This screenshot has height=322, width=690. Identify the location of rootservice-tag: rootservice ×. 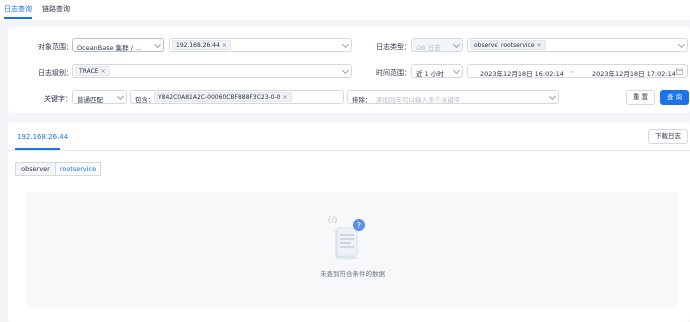
(521, 45).